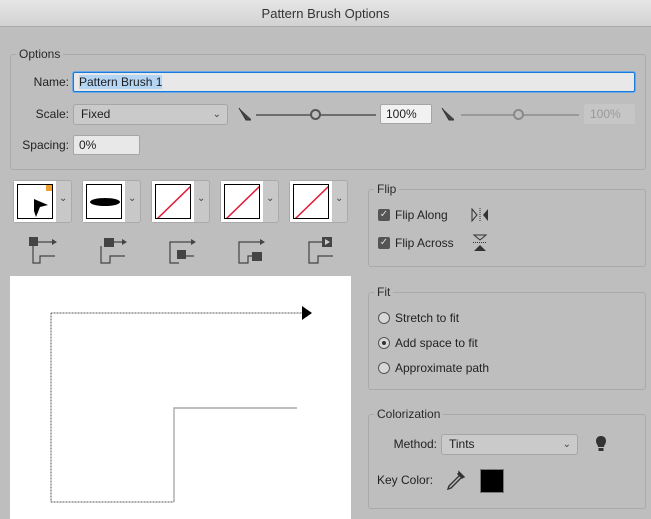 The width and height of the screenshot is (651, 519). I want to click on add-space-to-fit-radio, so click(384, 343).